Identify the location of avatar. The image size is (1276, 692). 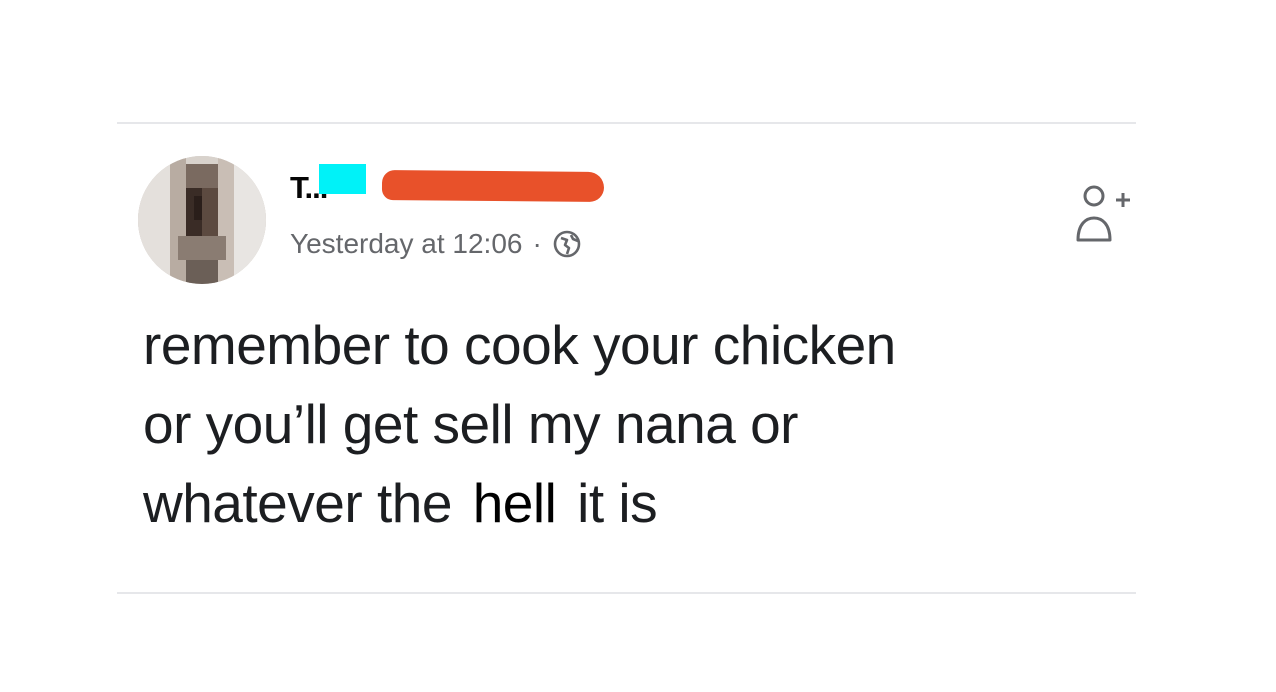
(202, 220).